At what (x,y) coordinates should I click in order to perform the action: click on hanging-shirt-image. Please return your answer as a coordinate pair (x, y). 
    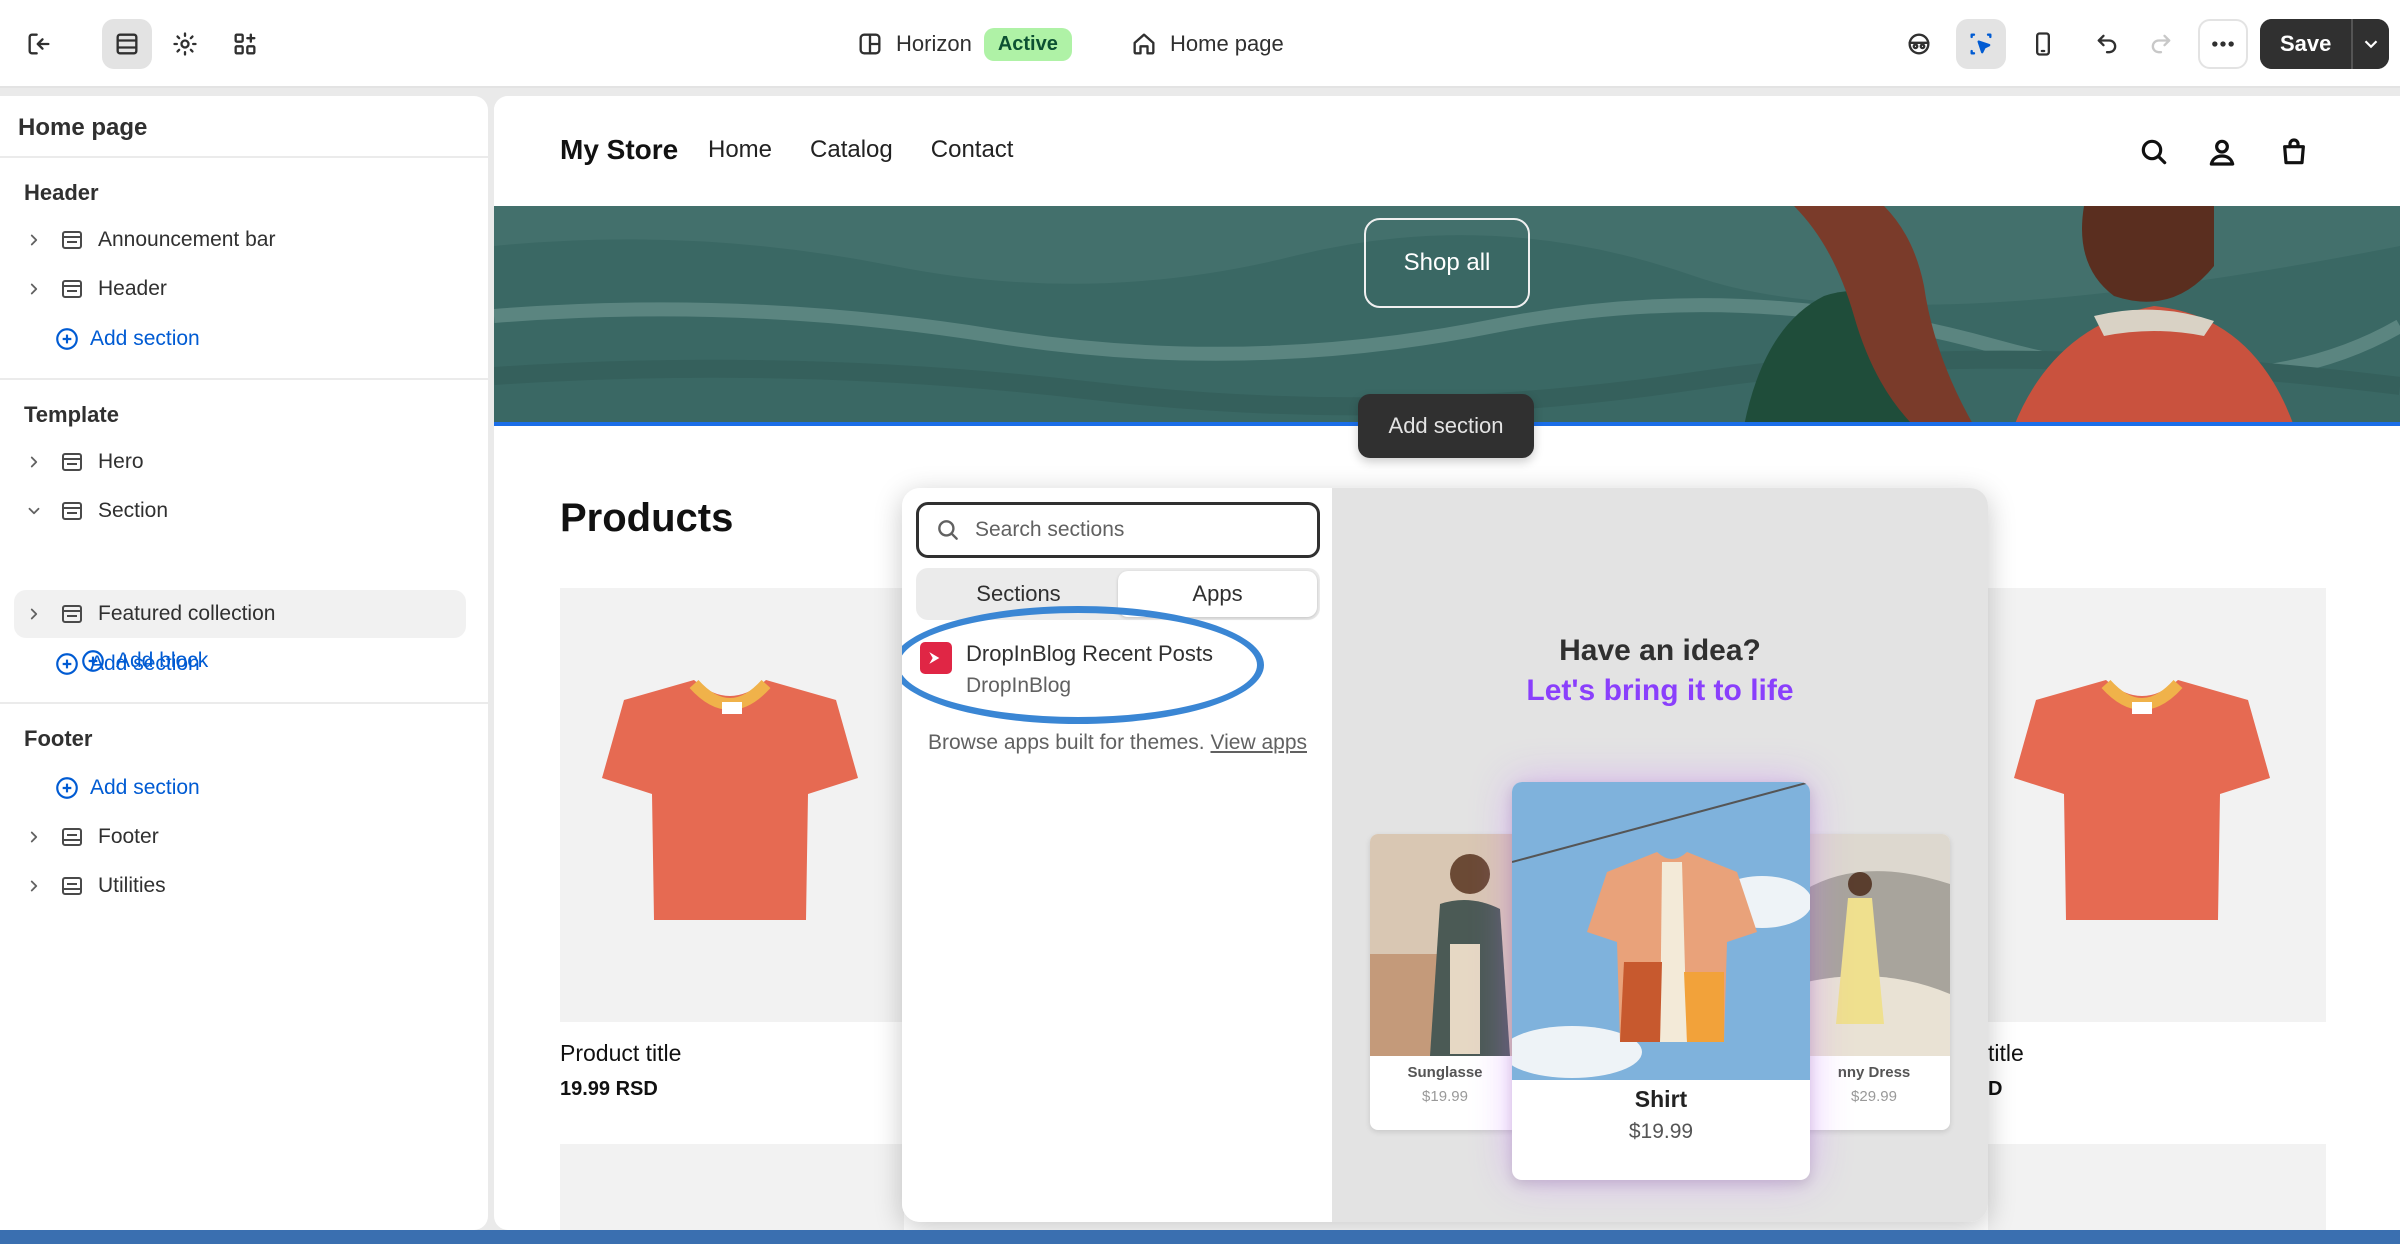
    Looking at the image, I should click on (1661, 931).